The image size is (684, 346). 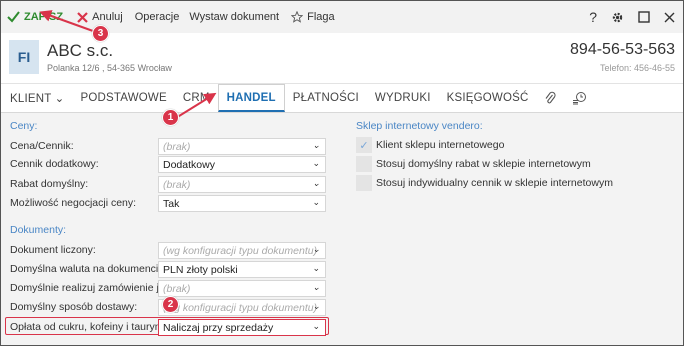 I want to click on sugar-fee-value: Naliczaj przy sprzedaży, so click(x=218, y=327).